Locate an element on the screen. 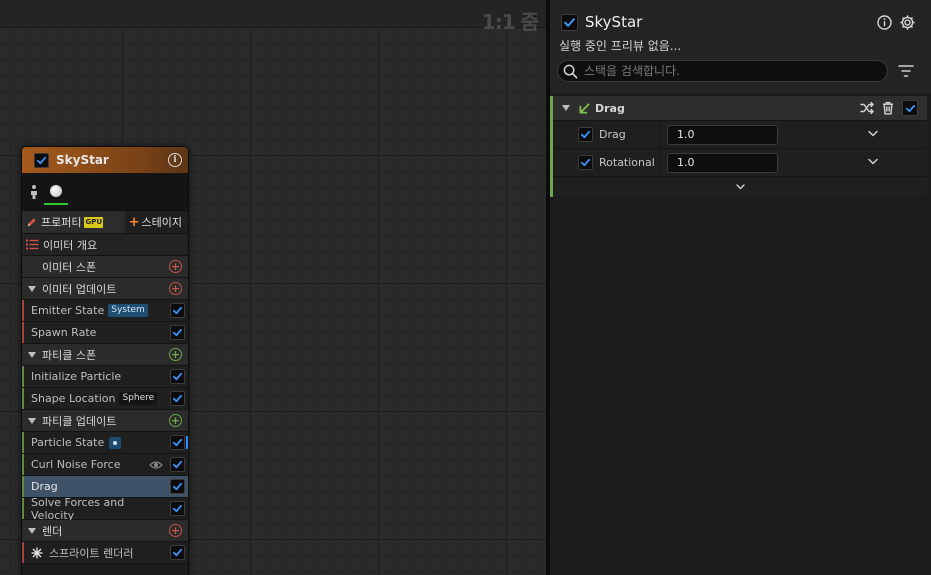 The image size is (931, 575). zoom-level-label: 1:1 줌 is located at coordinates (510, 22).